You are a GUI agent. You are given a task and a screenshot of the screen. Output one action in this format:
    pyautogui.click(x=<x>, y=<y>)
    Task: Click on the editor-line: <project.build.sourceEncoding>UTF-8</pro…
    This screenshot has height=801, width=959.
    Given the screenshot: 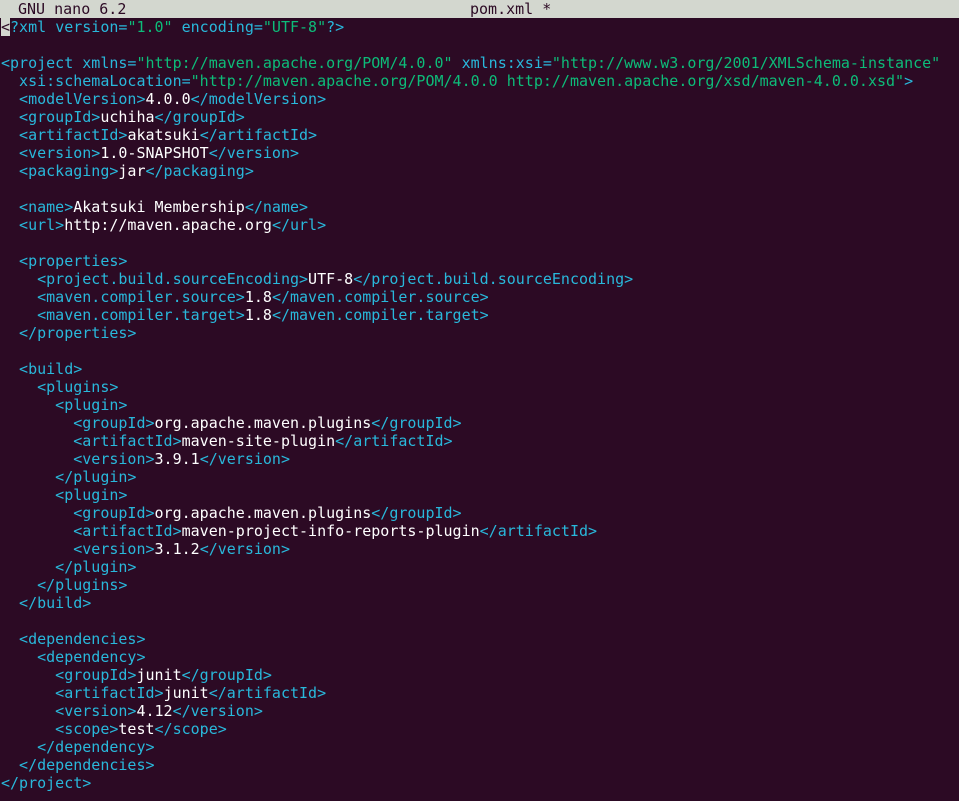 What is the action you would take?
    pyautogui.click(x=480, y=279)
    